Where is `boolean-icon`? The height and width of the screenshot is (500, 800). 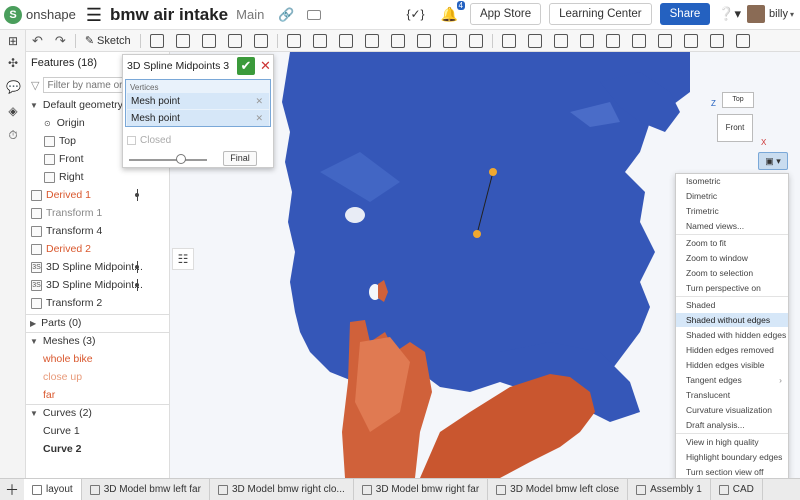
boolean-icon is located at coordinates (475, 40).